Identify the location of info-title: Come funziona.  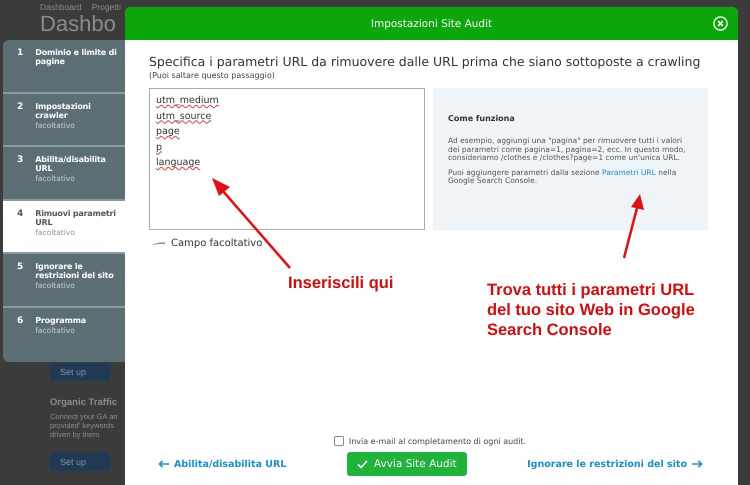
(482, 118).